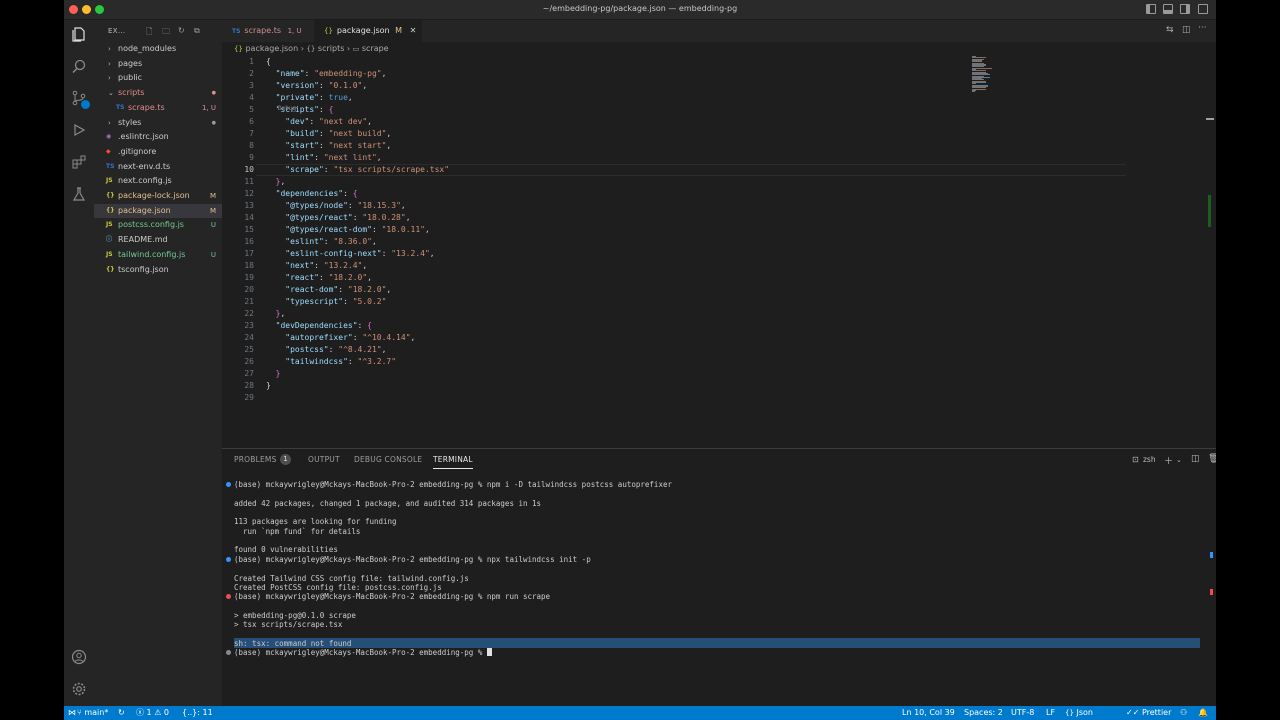 The height and width of the screenshot is (720, 1280). Describe the element at coordinates (319, 217) in the screenshot. I see `code-token: "@types/react"` at that location.